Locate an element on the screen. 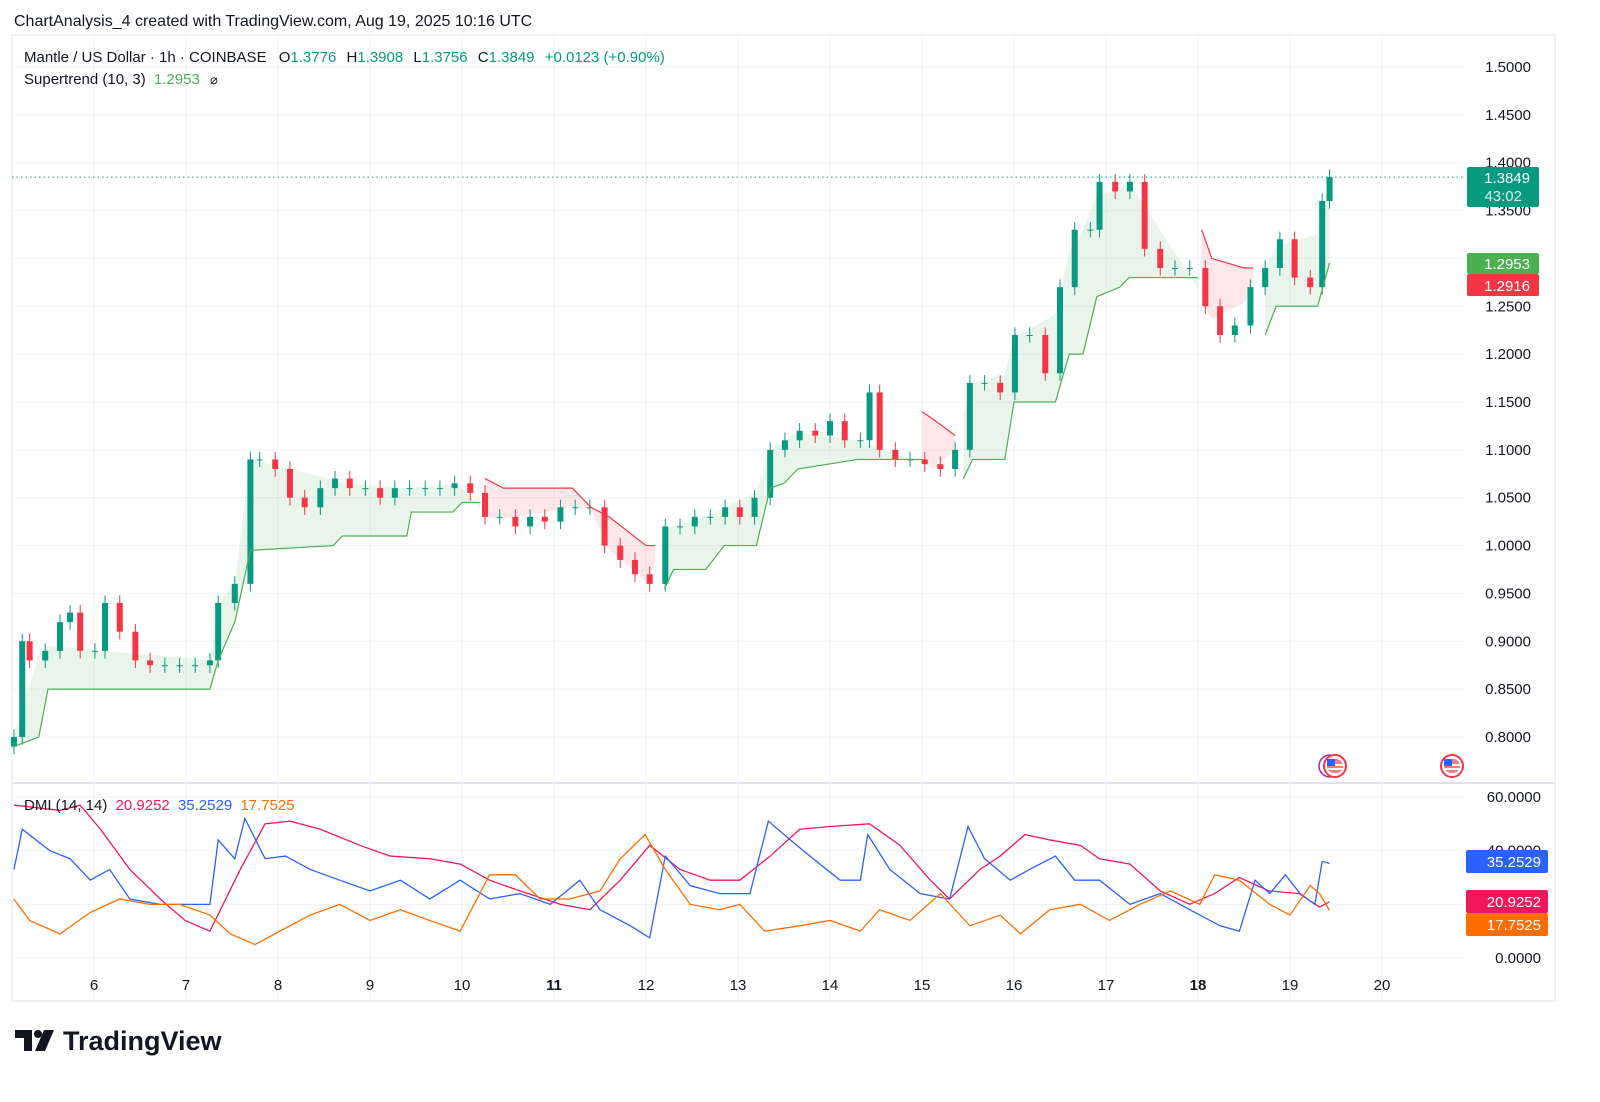  y-tick-label: 1.1500 is located at coordinates (1508, 402).